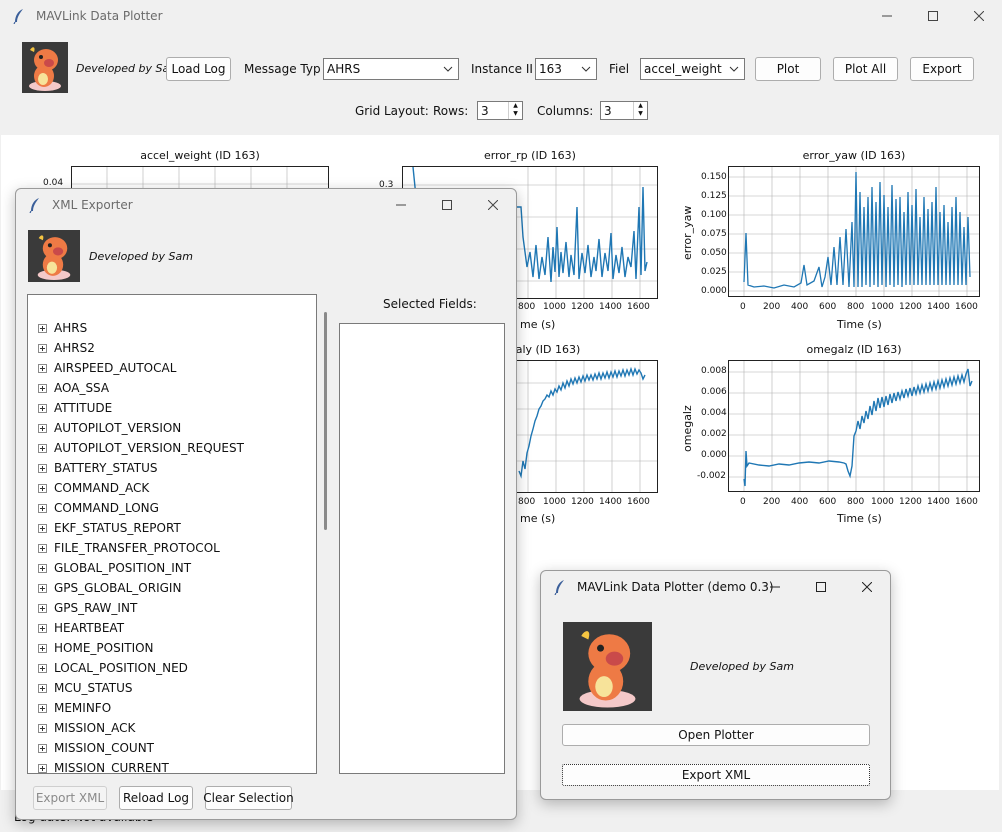  Describe the element at coordinates (198, 69) in the screenshot. I see `load-log-button: Load Log` at that location.